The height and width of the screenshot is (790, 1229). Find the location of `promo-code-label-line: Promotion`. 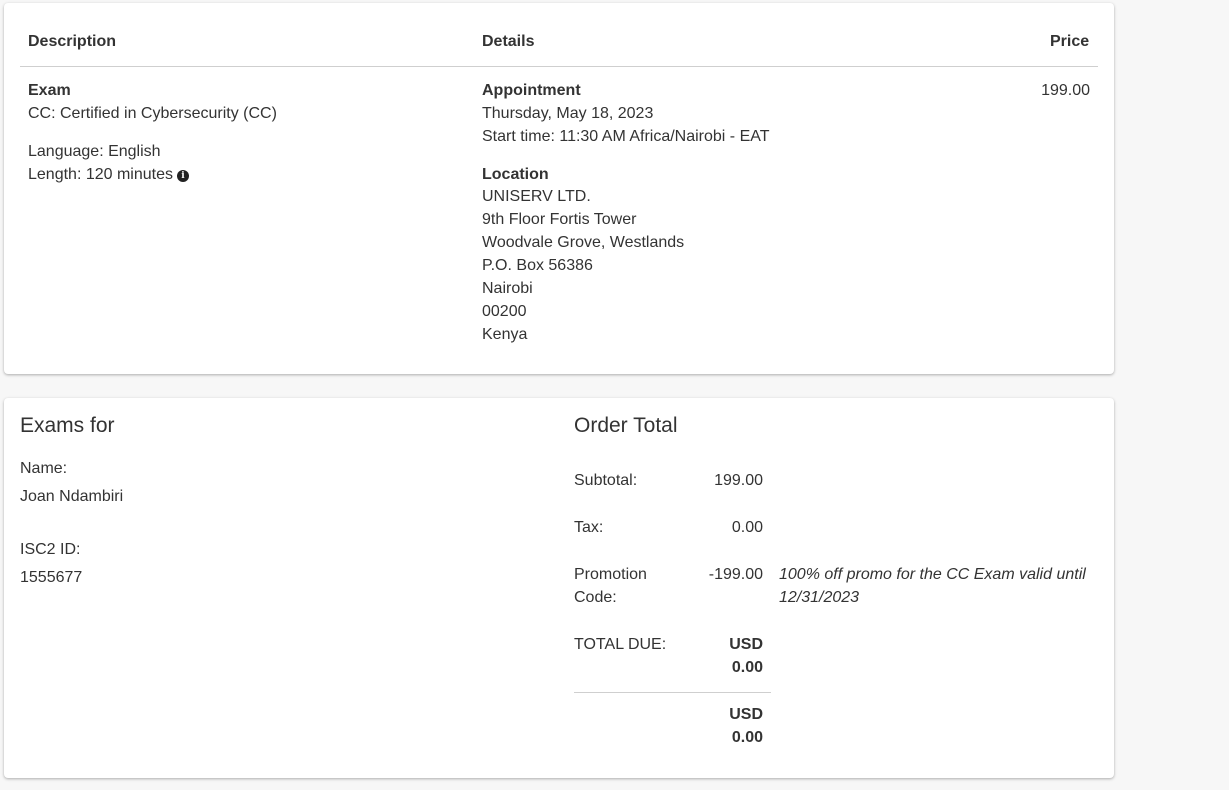

promo-code-label-line: Promotion is located at coordinates (610, 574).